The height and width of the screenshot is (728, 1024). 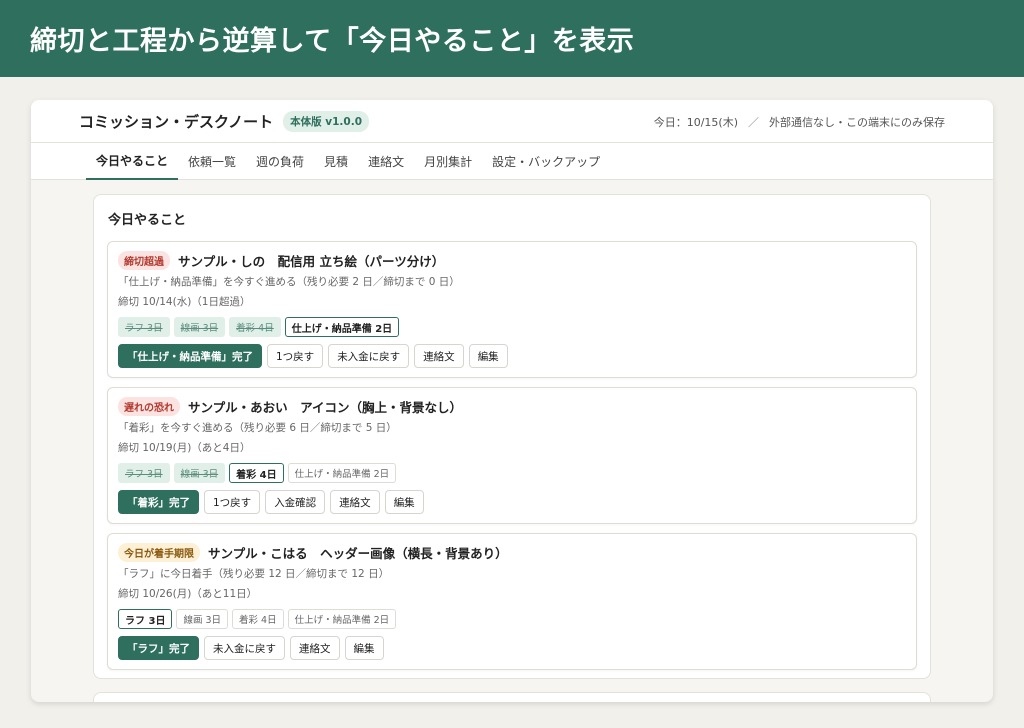 I want to click on tab-weekly-load: 週の負荷, so click(x=280, y=161).